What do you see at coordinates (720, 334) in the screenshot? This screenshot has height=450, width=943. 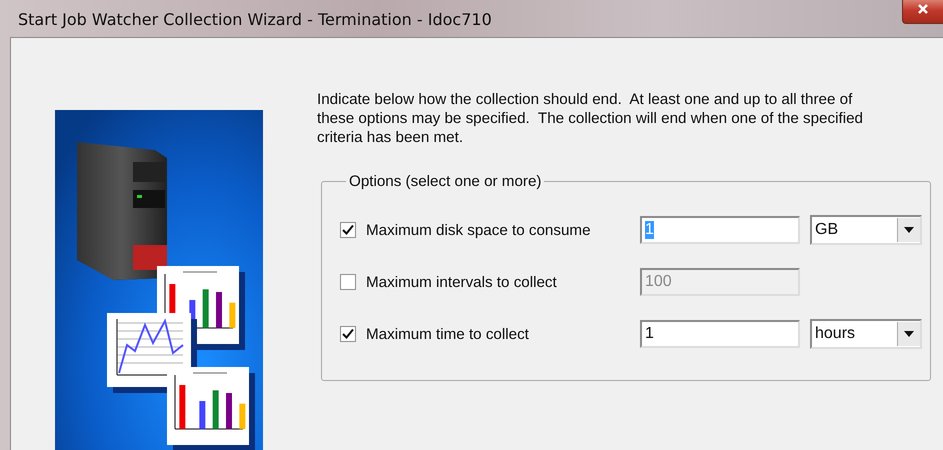 I see `value-field: 1` at bounding box center [720, 334].